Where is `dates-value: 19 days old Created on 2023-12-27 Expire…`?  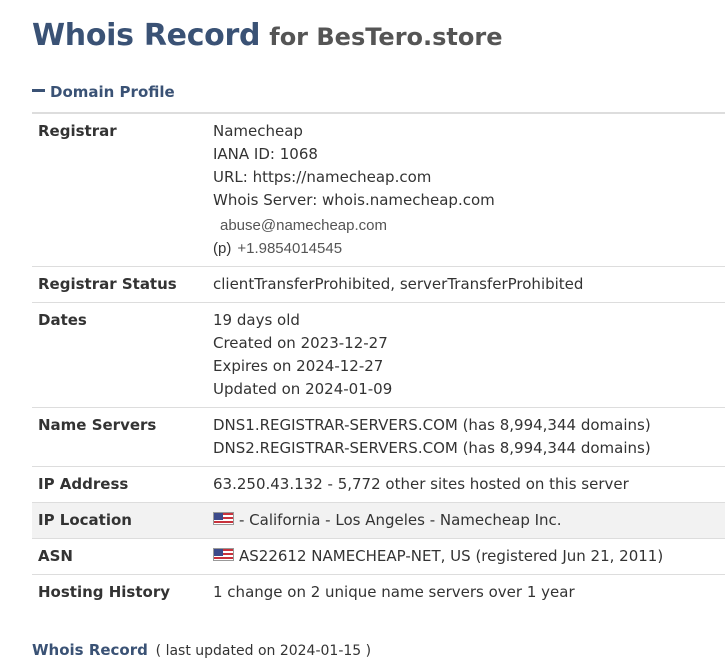 dates-value: 19 days old Created on 2023-12-27 Expire… is located at coordinates (463, 355).